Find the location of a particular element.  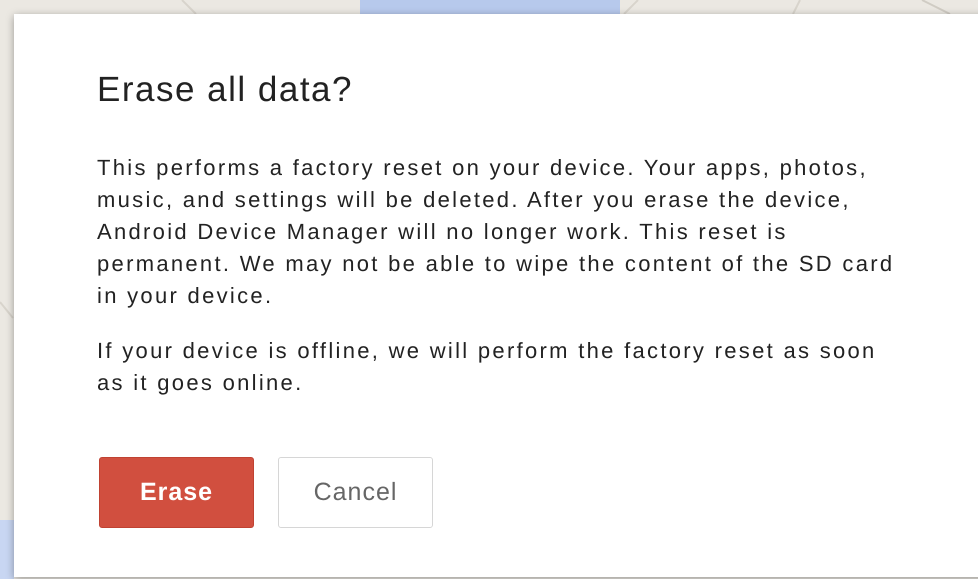

dialog-title: Erase all data? is located at coordinates (225, 90).